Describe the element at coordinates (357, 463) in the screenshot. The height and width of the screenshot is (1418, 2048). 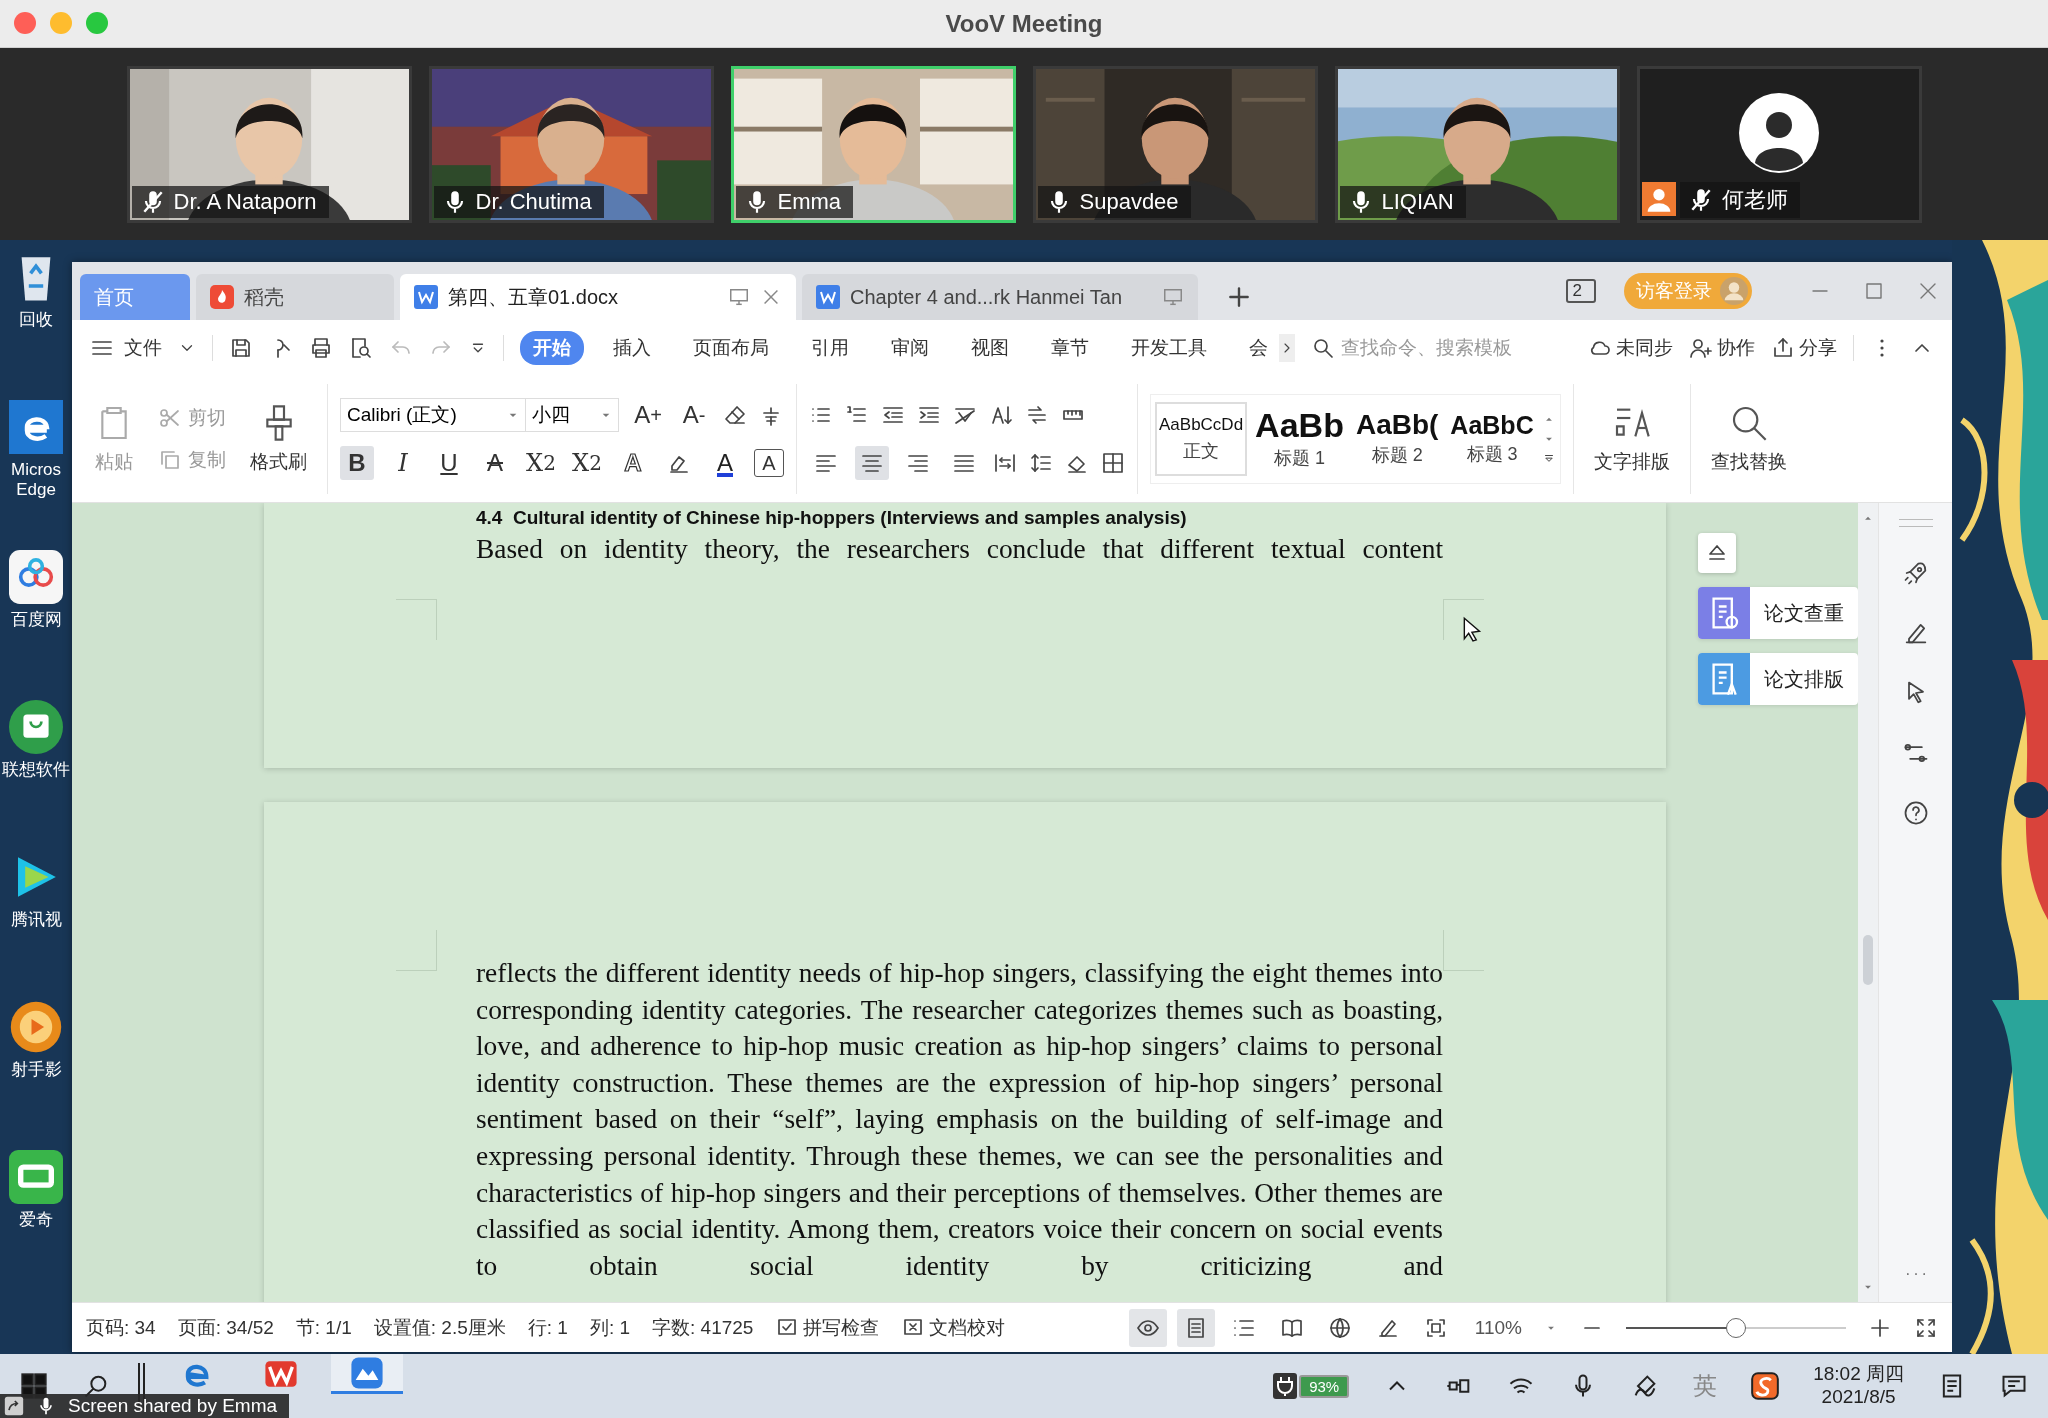
I see `format-button: B` at that location.